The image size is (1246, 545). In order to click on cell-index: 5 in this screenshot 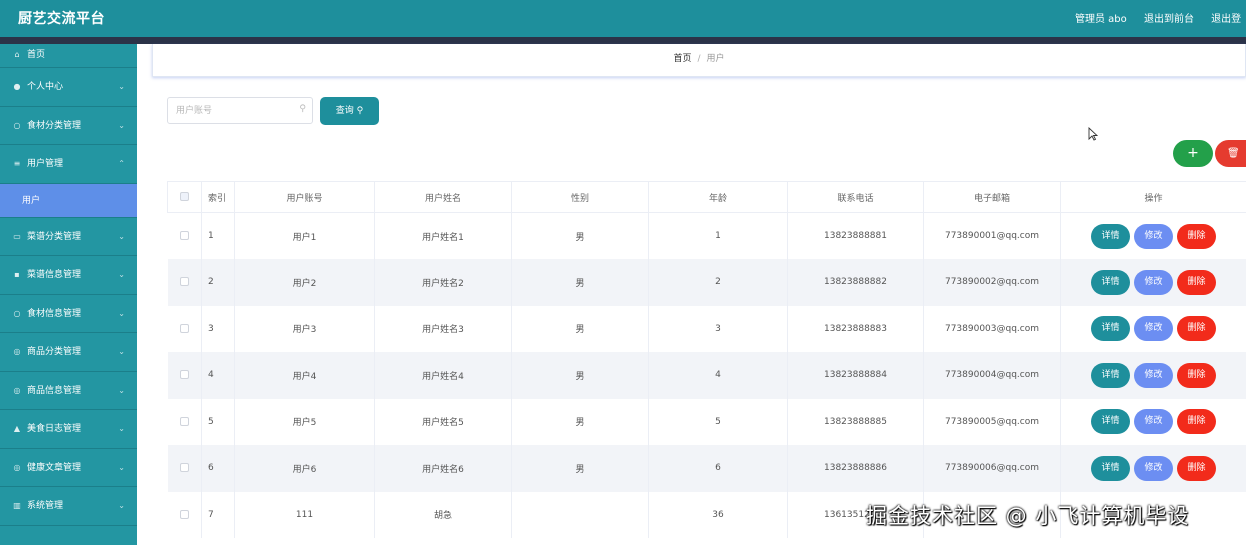, I will do `click(218, 421)`.